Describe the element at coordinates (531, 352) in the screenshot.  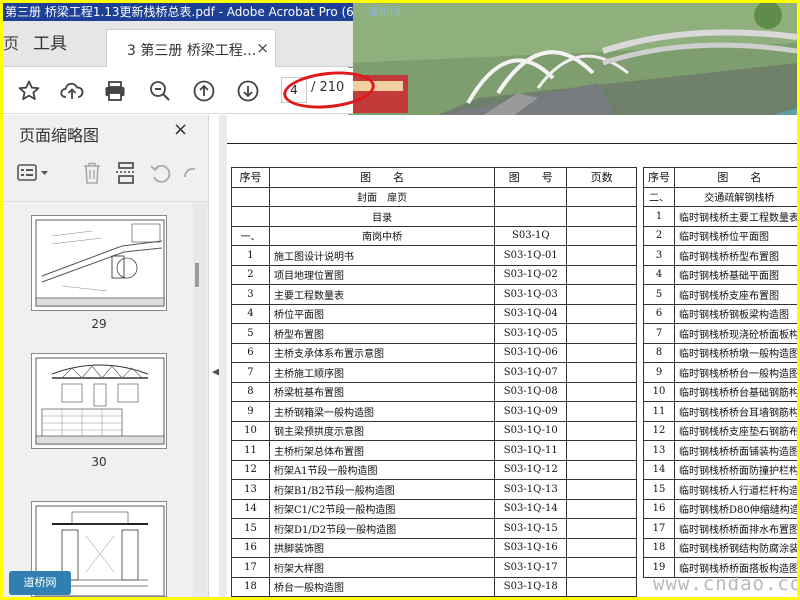
I see `cell-code: S03-1Q-06` at that location.